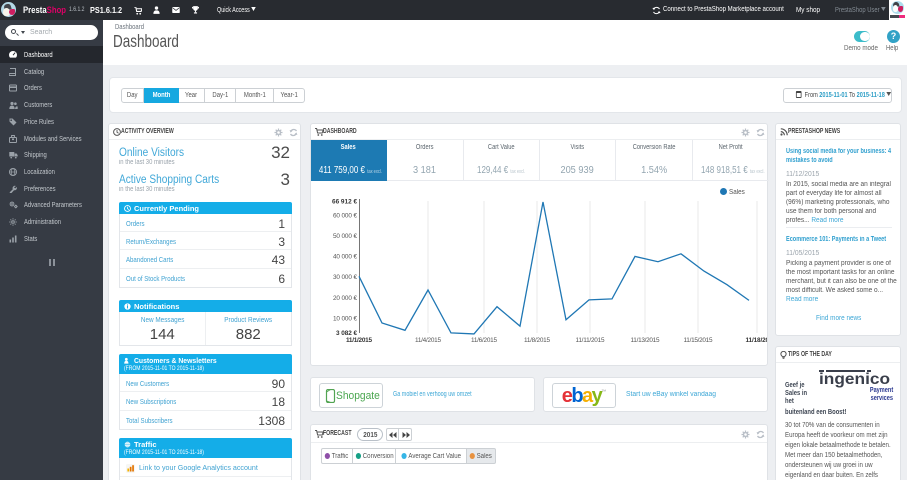  I want to click on svg-text: 10 000 €, so click(345, 319).